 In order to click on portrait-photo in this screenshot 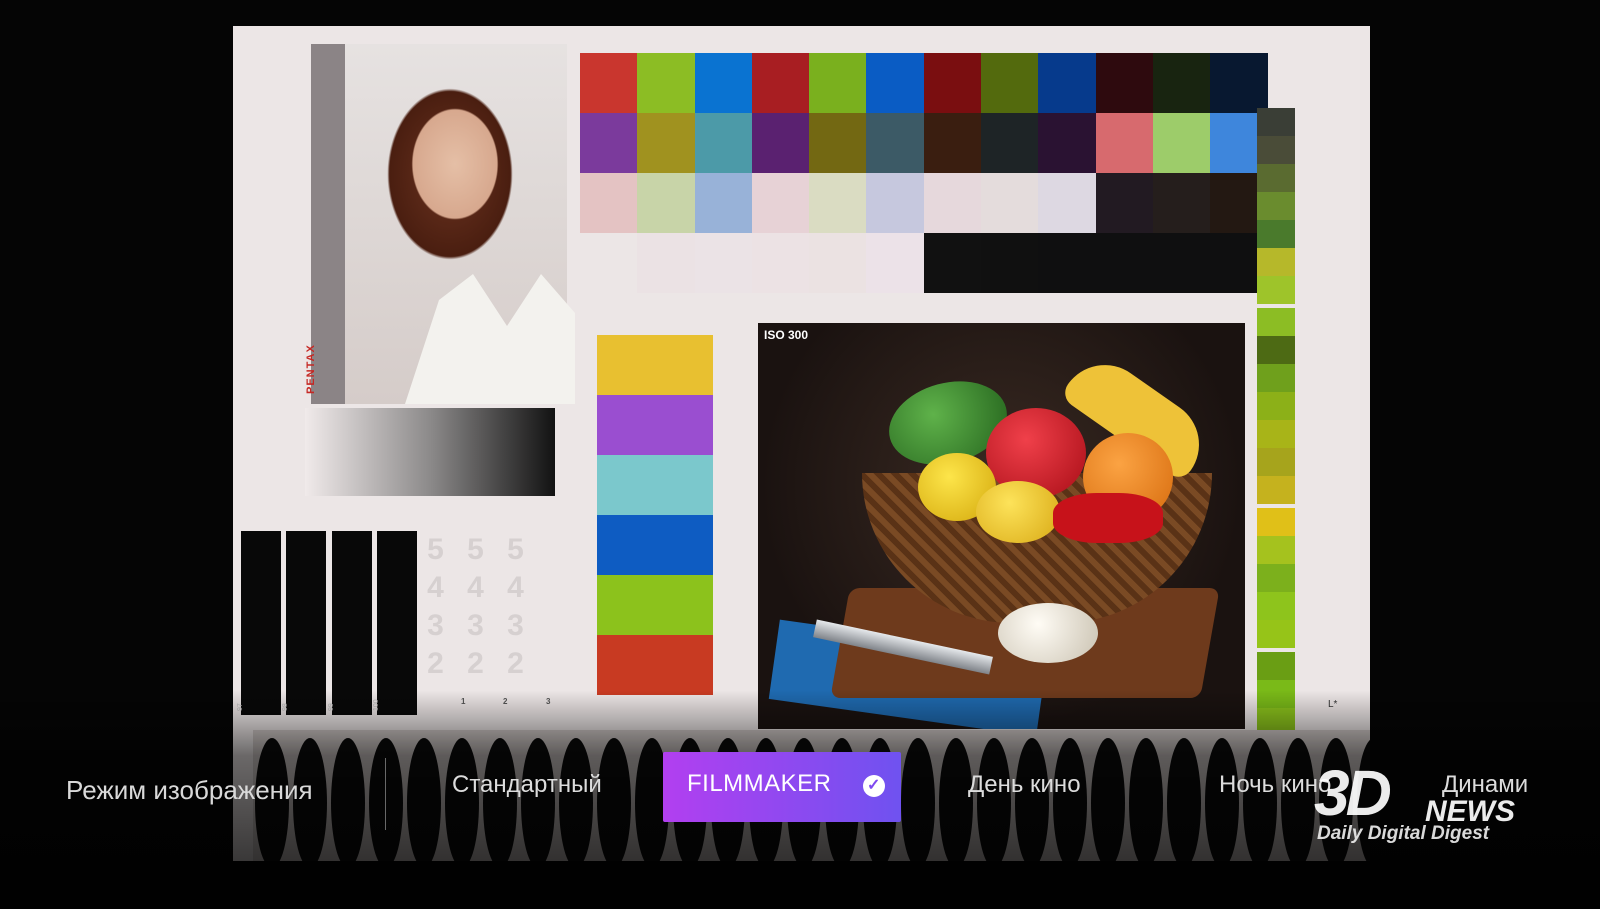, I will do `click(460, 224)`.